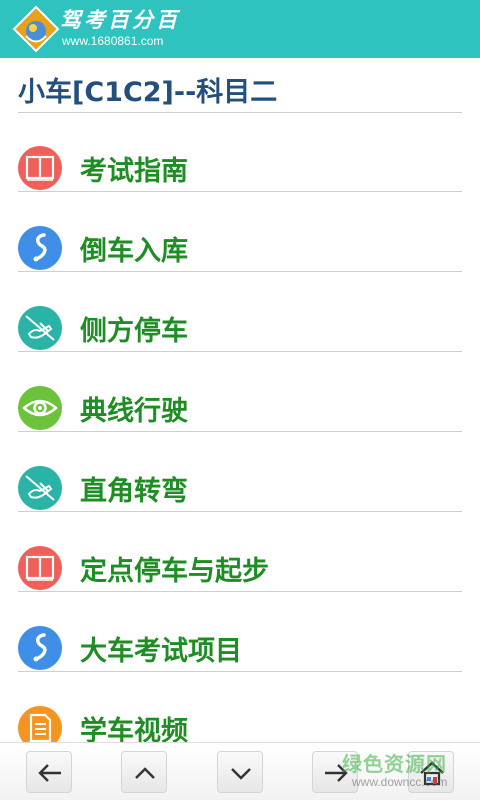 The image size is (480, 800). Describe the element at coordinates (134, 251) in the screenshot. I see `list-item-label: 倒车入库` at that location.